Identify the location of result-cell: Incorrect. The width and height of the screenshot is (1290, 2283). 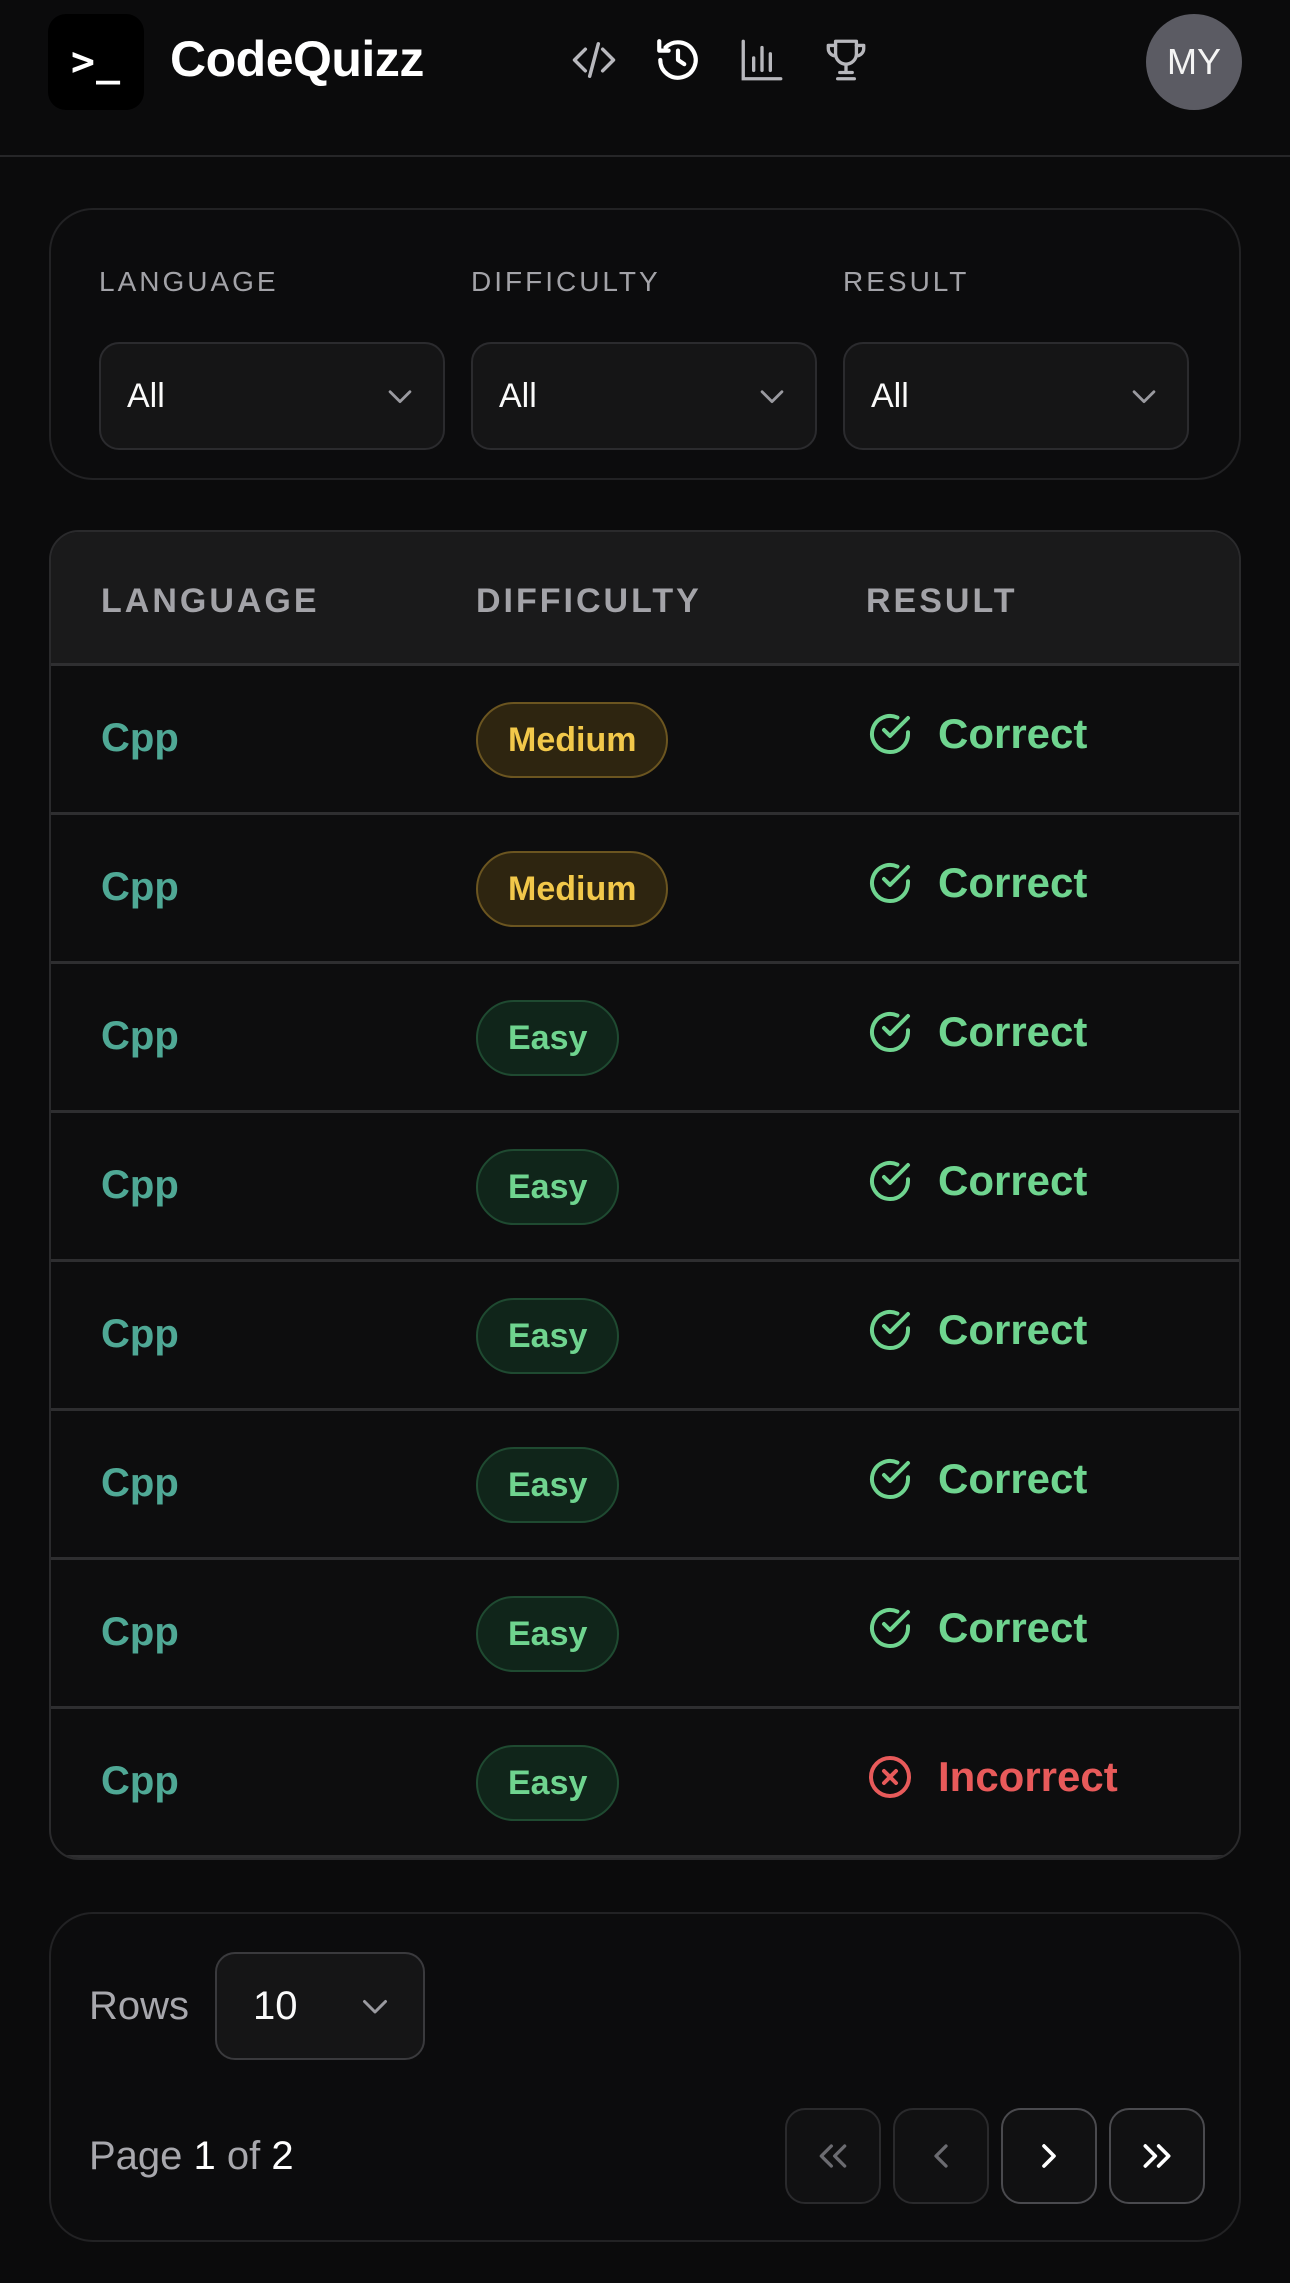
(992, 1777).